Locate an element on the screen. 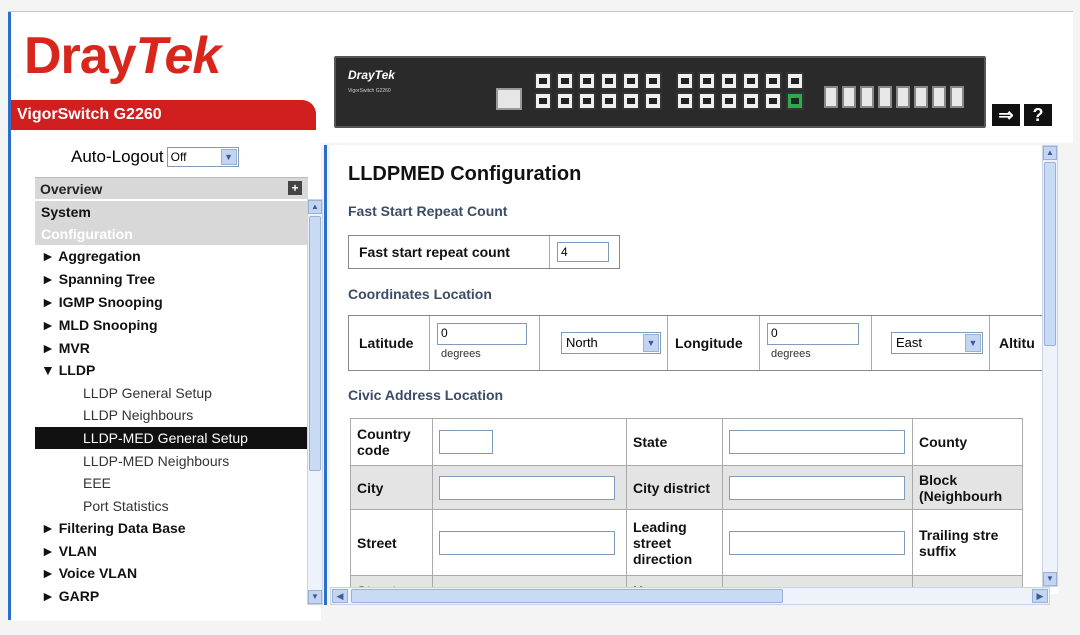  state-input is located at coordinates (817, 442).